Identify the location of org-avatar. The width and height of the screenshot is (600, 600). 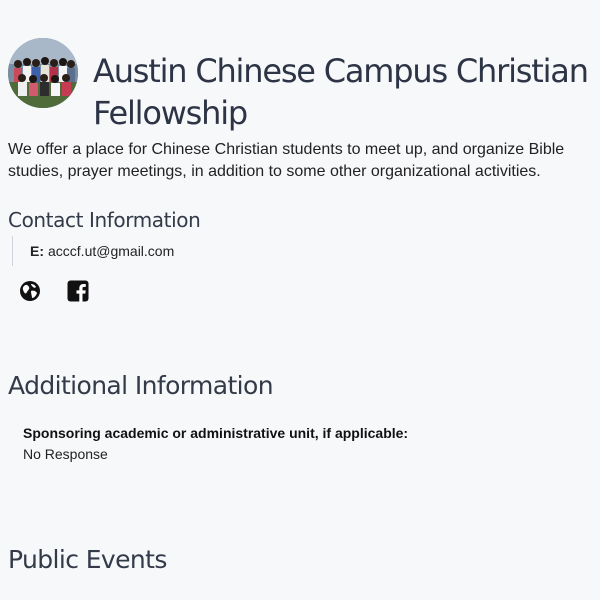
(43, 73).